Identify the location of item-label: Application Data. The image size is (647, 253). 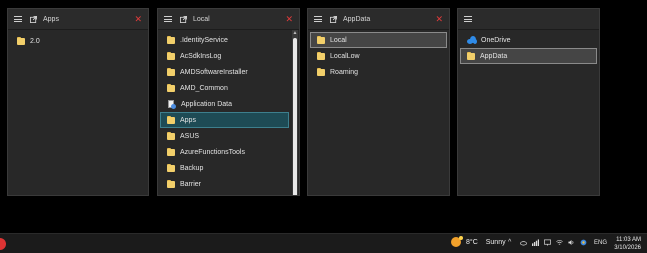
(206, 104).